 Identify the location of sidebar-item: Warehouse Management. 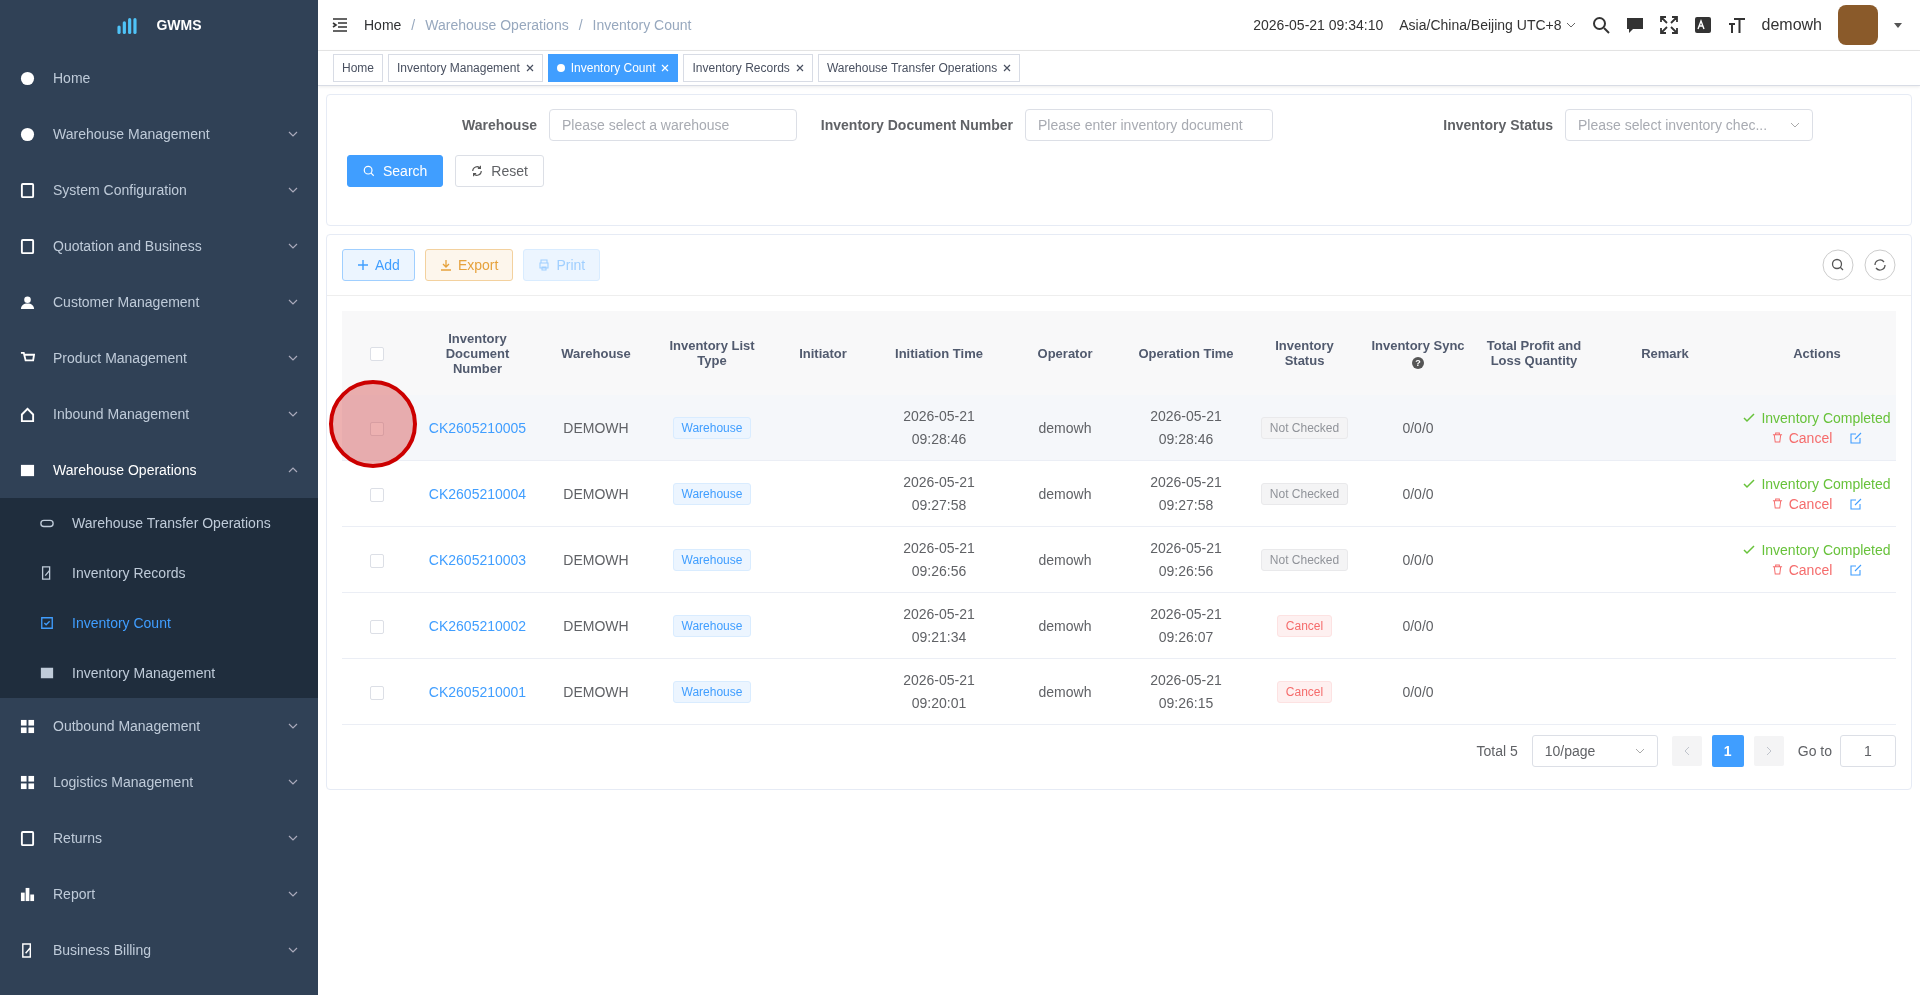
(159, 134).